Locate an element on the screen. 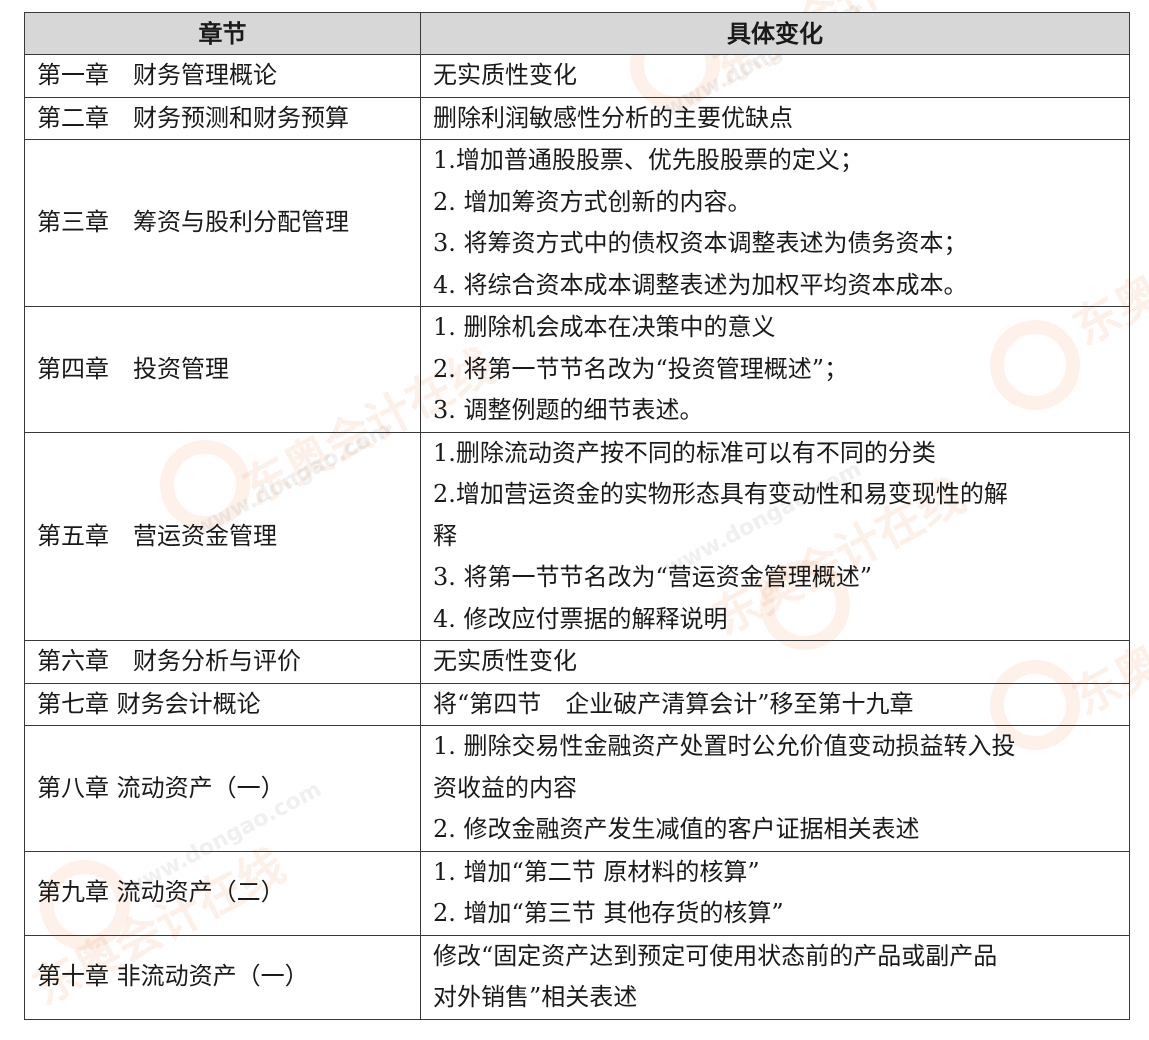 The image size is (1149, 1040). chapter-cell: 第五章 营运资金管理 is located at coordinates (222, 536).